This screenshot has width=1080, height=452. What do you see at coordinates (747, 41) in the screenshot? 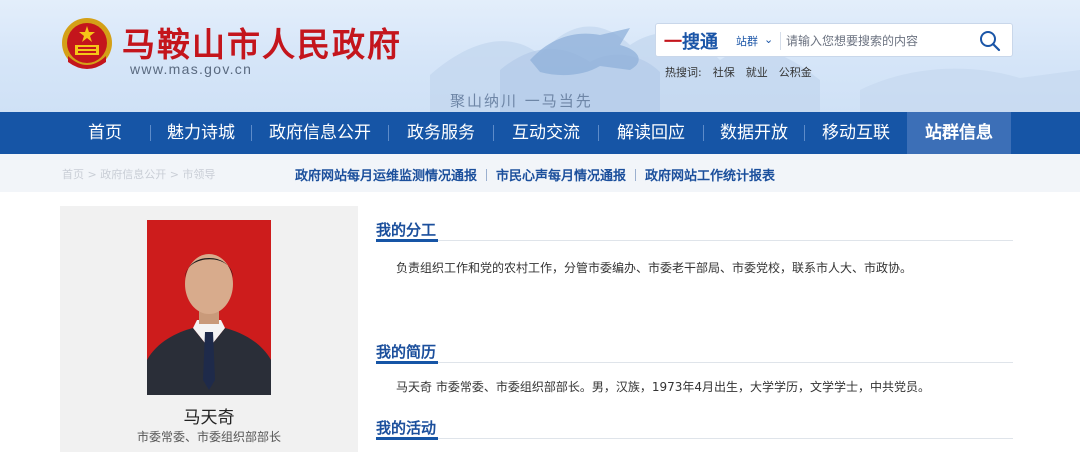
I see `search-scope-select: 站群` at bounding box center [747, 41].